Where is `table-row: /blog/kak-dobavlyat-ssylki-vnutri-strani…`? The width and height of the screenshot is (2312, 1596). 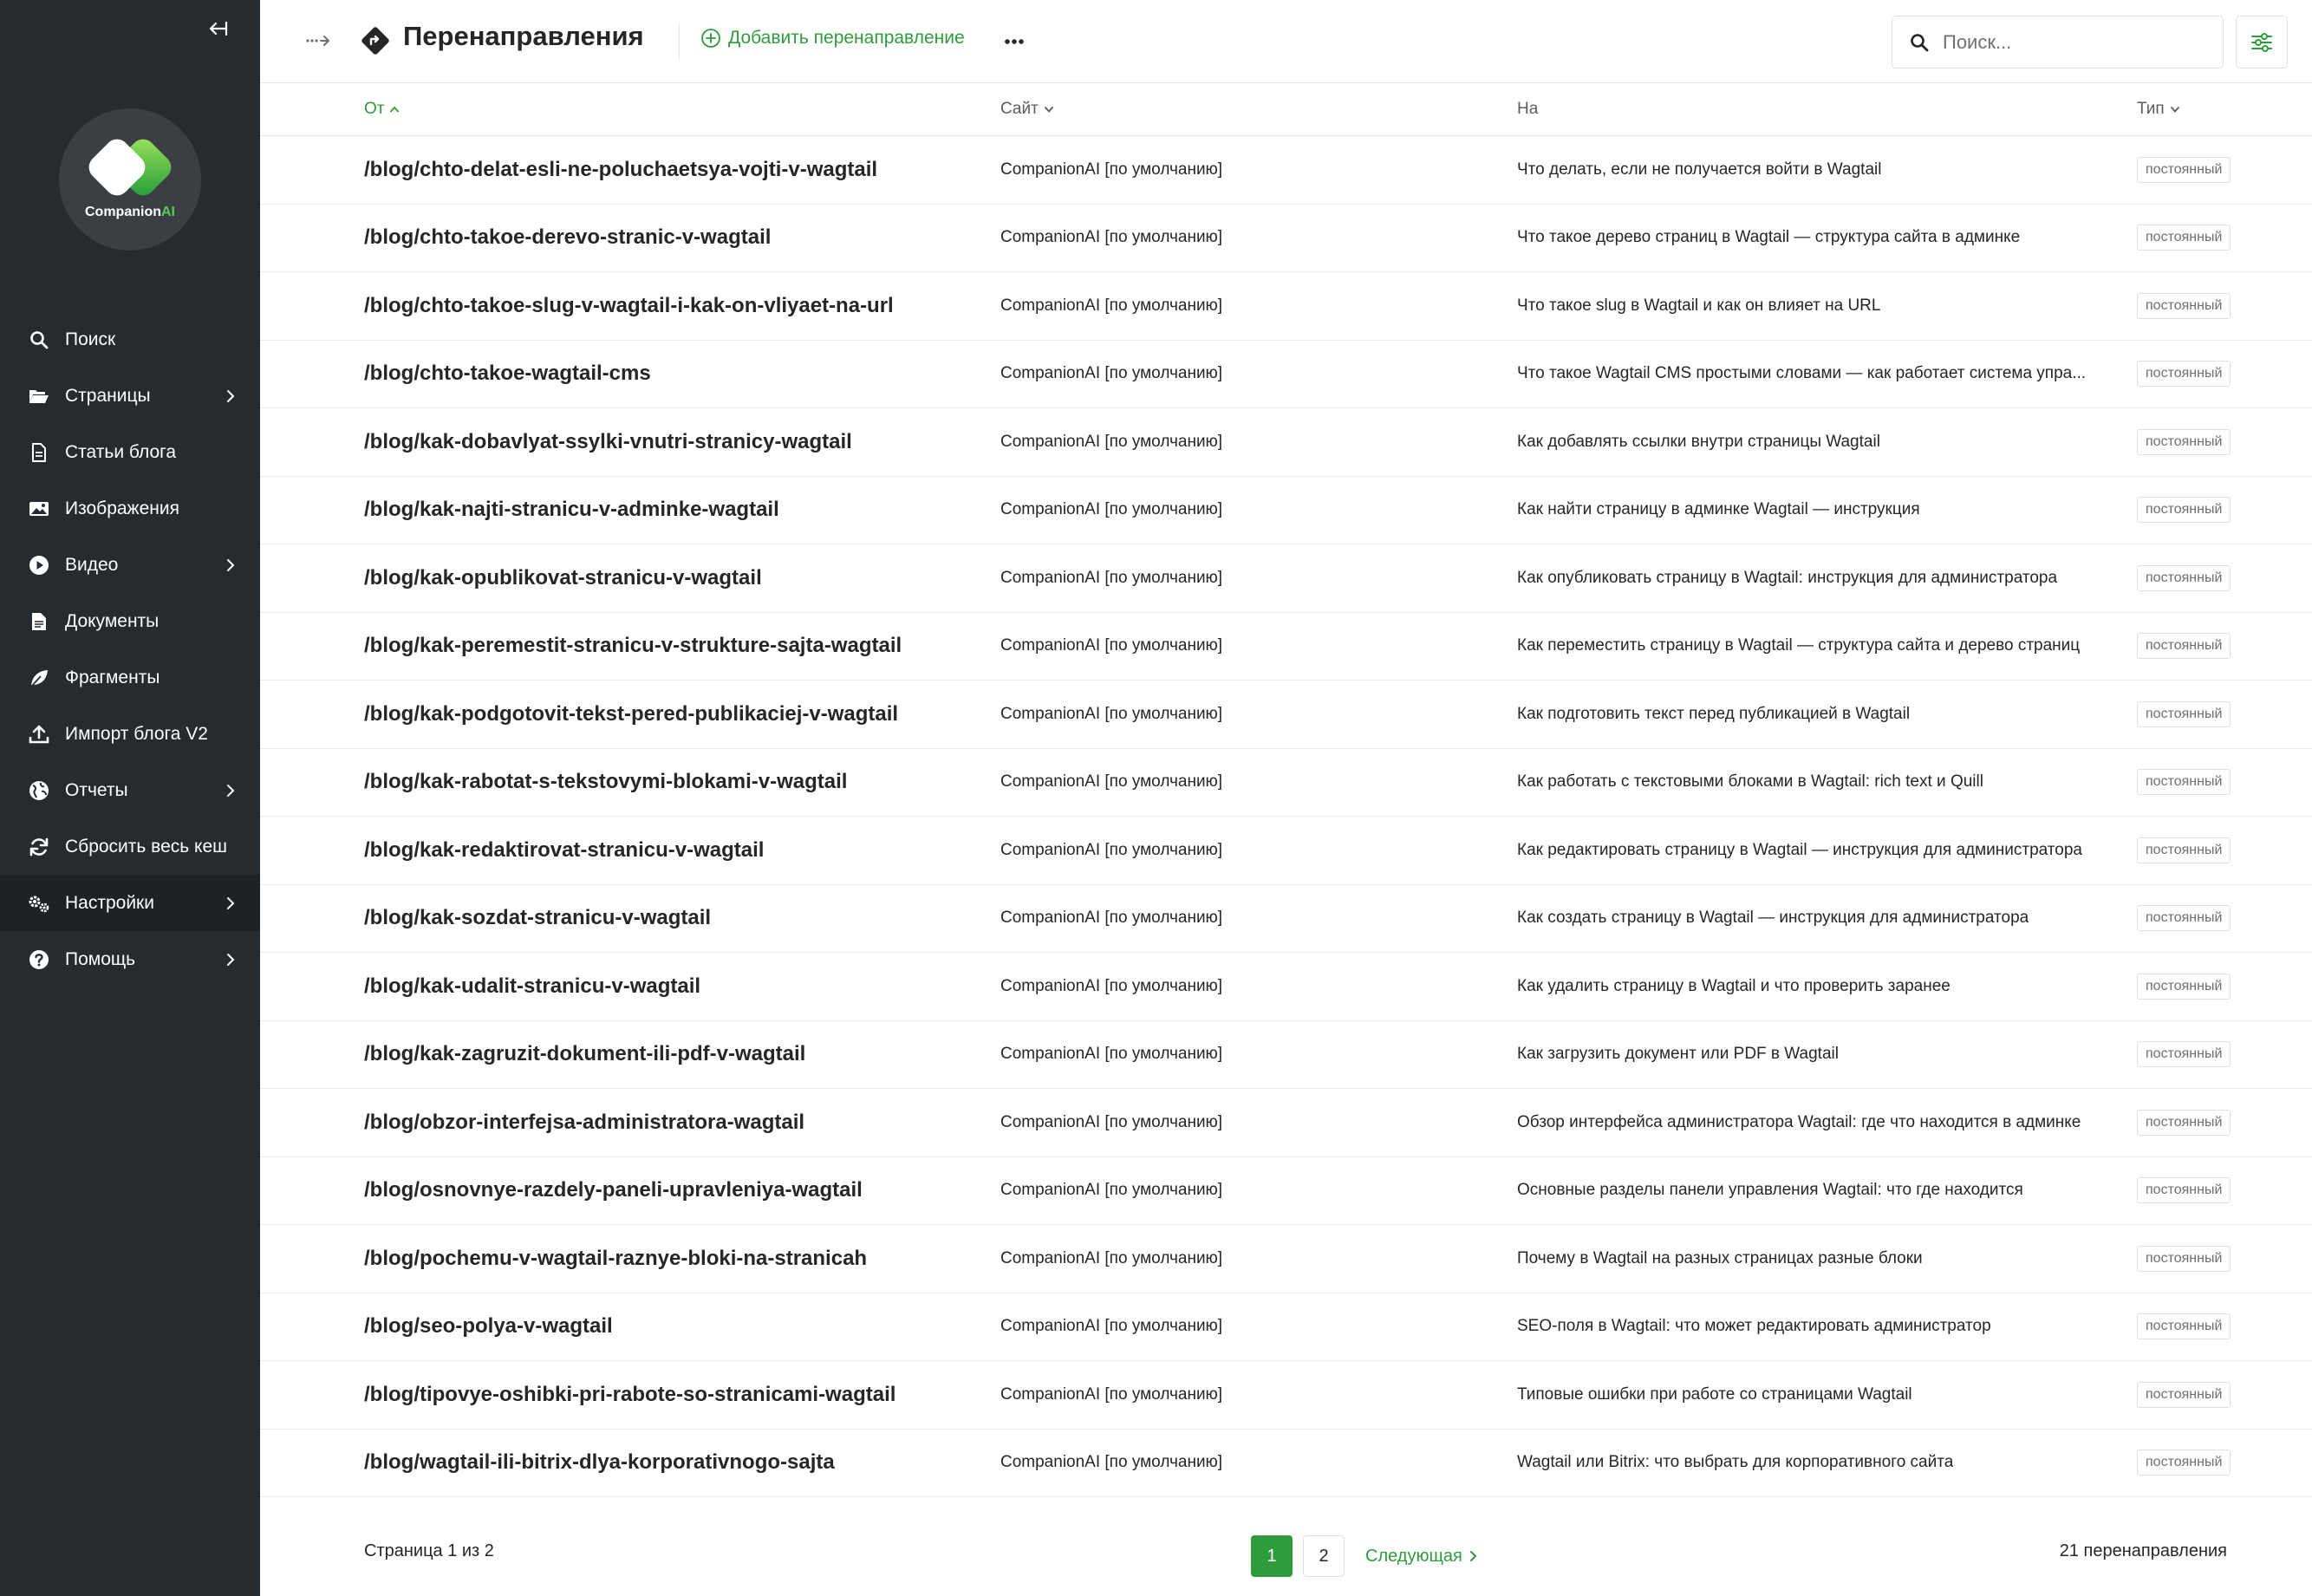 table-row: /blog/kak-dobavlyat-ssylki-vnutri-strani… is located at coordinates (1286, 442).